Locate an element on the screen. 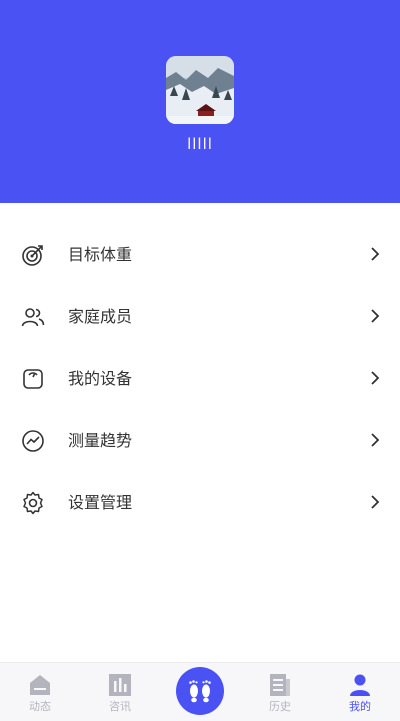  footprints-icon is located at coordinates (200, 691).